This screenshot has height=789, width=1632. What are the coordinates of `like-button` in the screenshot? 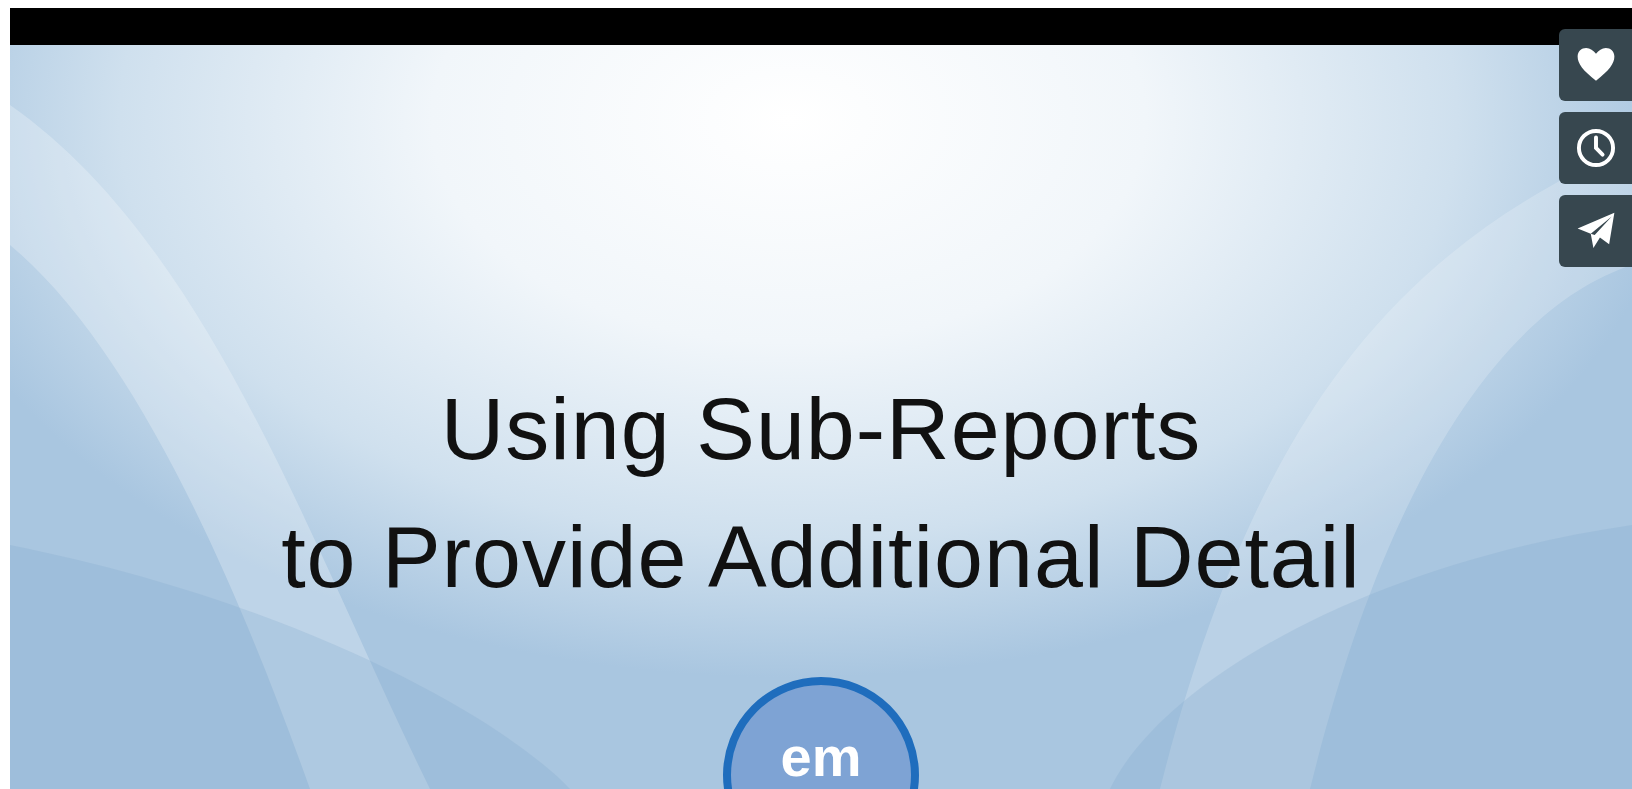 It's located at (1595, 65).